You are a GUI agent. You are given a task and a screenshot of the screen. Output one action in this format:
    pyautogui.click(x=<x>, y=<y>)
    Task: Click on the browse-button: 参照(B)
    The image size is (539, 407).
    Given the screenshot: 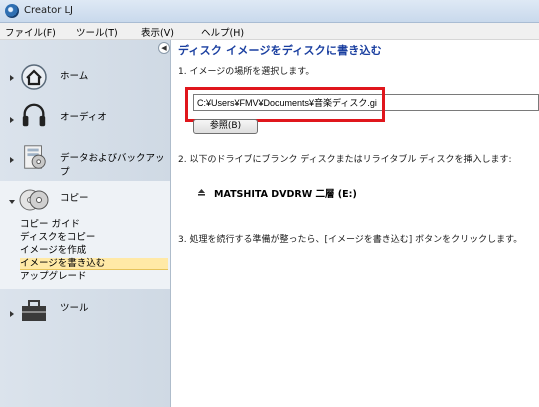 What is the action you would take?
    pyautogui.click(x=225, y=126)
    